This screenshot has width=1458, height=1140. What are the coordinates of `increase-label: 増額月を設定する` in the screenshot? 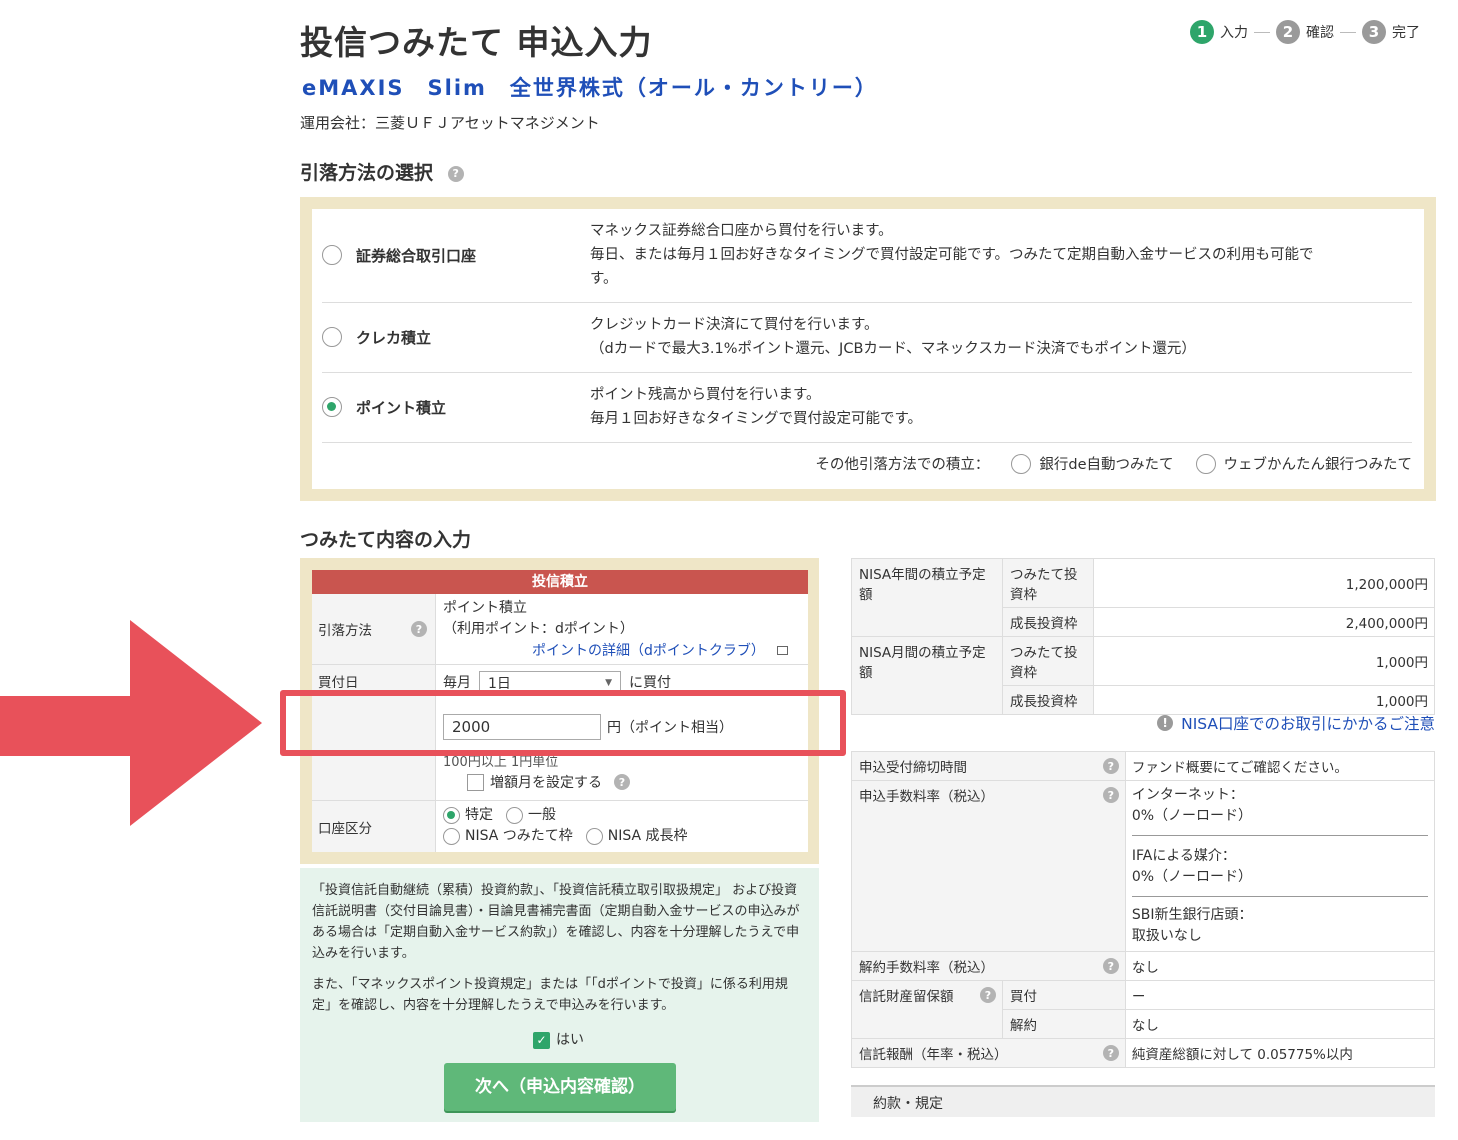 It's located at (546, 783).